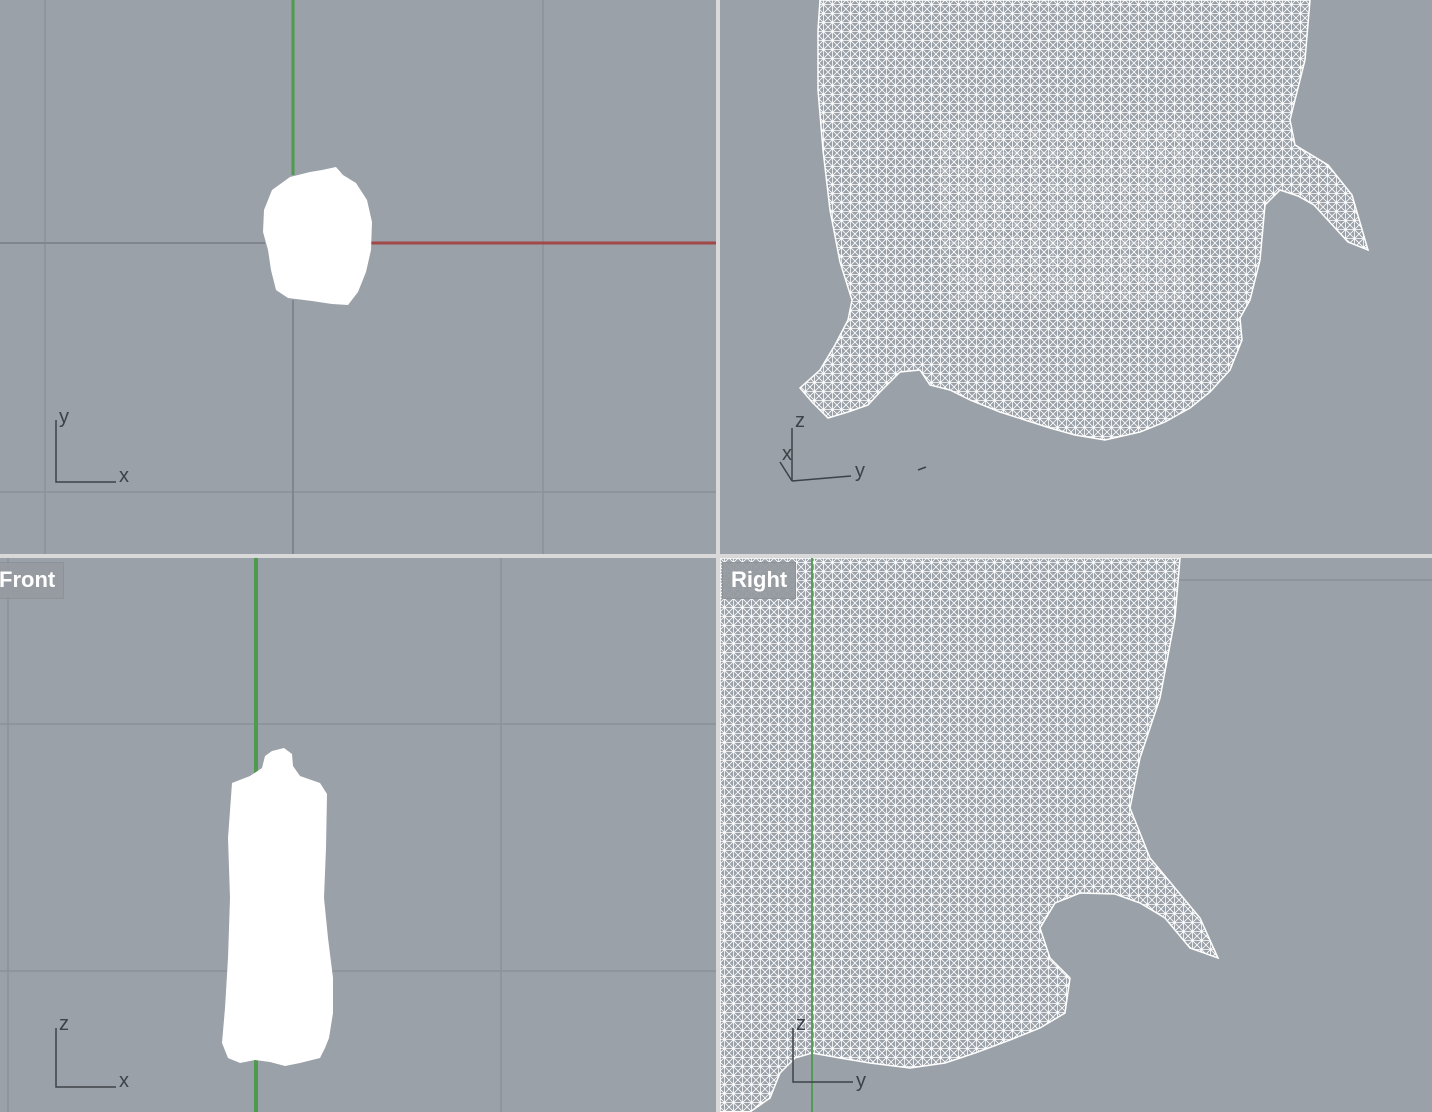 The height and width of the screenshot is (1112, 1432). What do you see at coordinates (32, 580) in the screenshot?
I see `viewport-label-front: Front` at bounding box center [32, 580].